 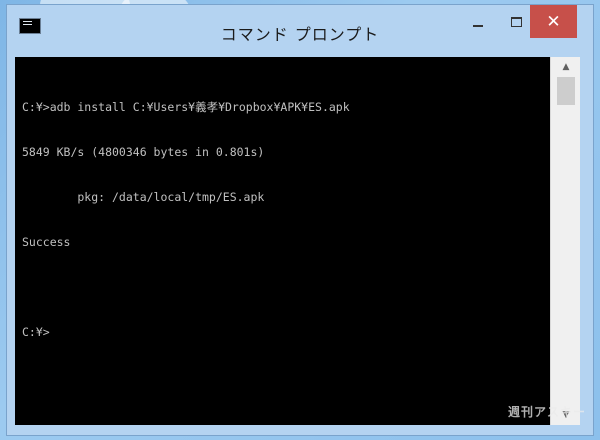 I want to click on scroll-up-button: ▲, so click(x=566, y=67).